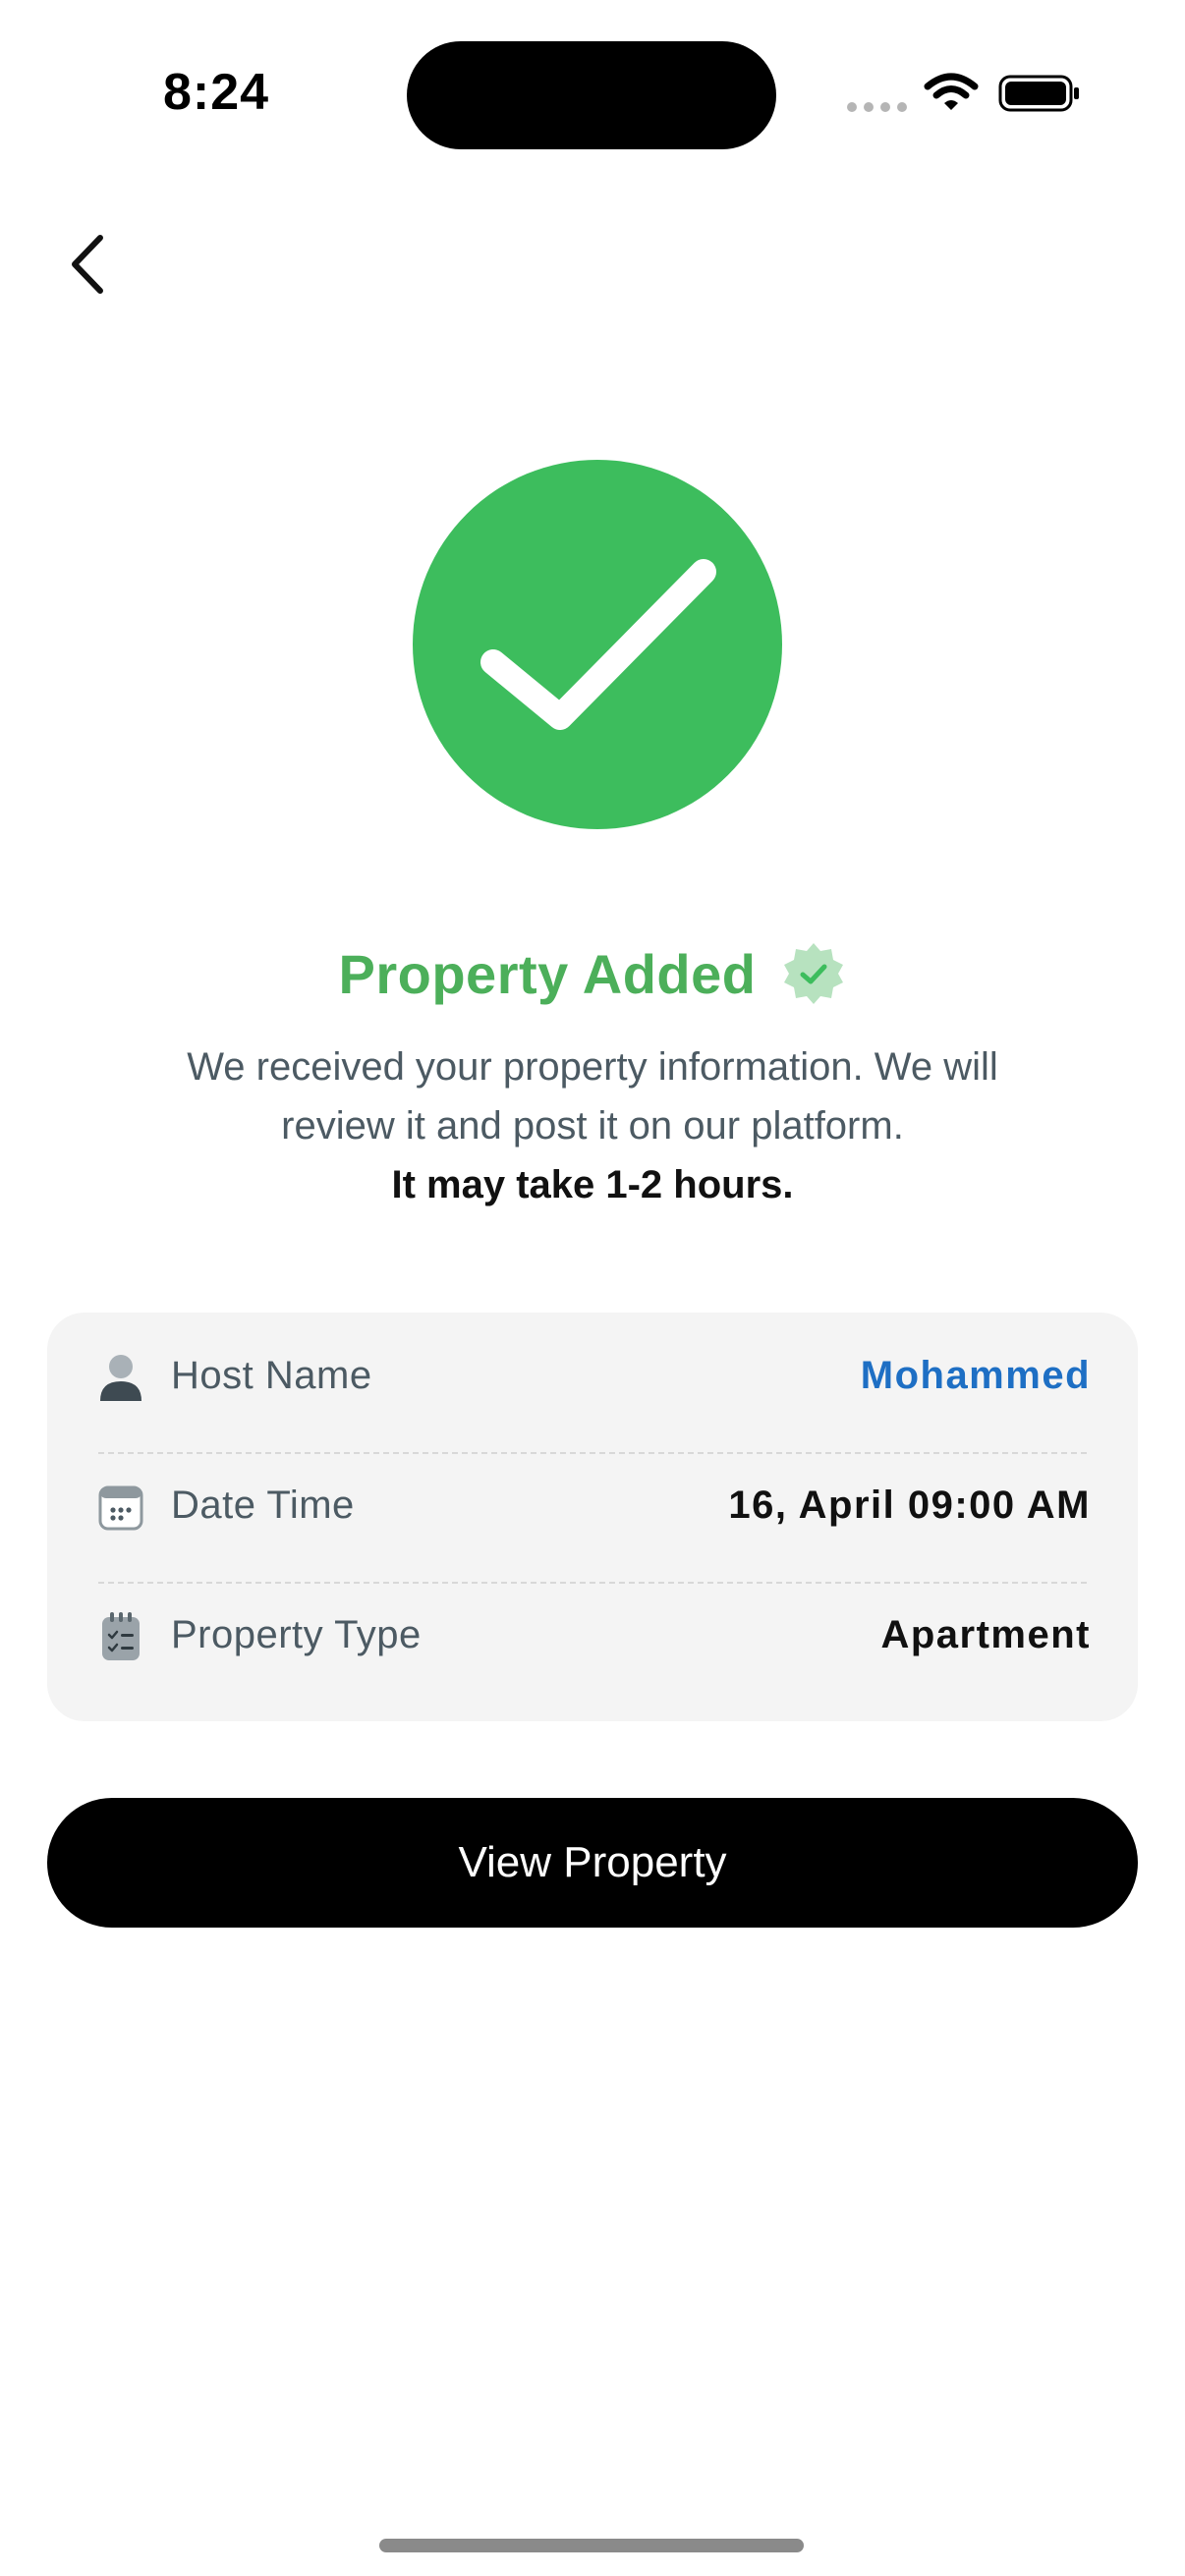 This screenshot has height=2576, width=1185. Describe the element at coordinates (296, 1634) in the screenshot. I see `detail-label: Property Type` at that location.